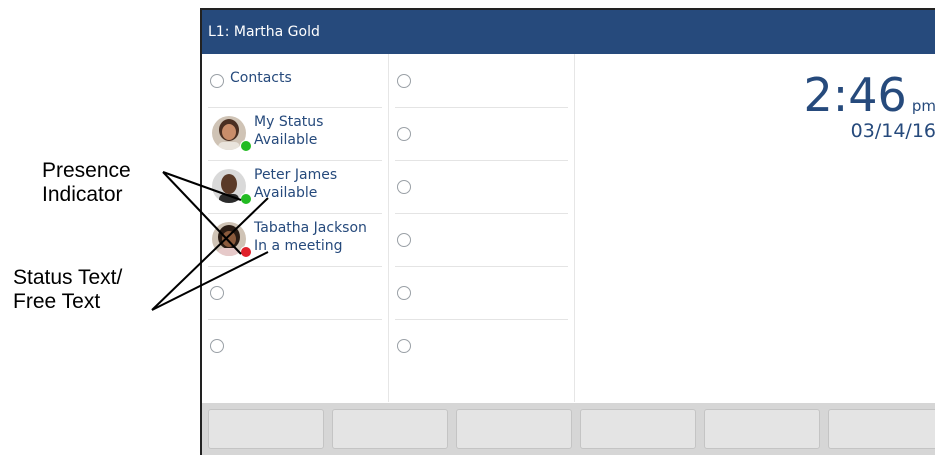 The height and width of the screenshot is (455, 935). Describe the element at coordinates (82, 194) in the screenshot. I see `annotation-line: Indicator` at that location.